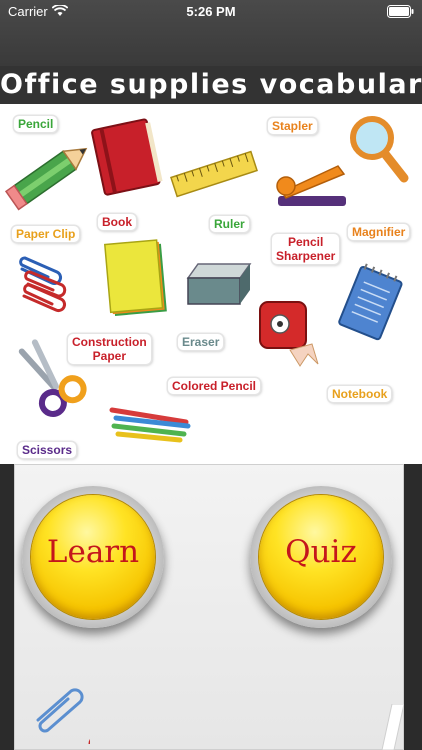 This screenshot has width=422, height=750. What do you see at coordinates (214, 386) in the screenshot?
I see `label-colored-pencil: Colored Pencil` at bounding box center [214, 386].